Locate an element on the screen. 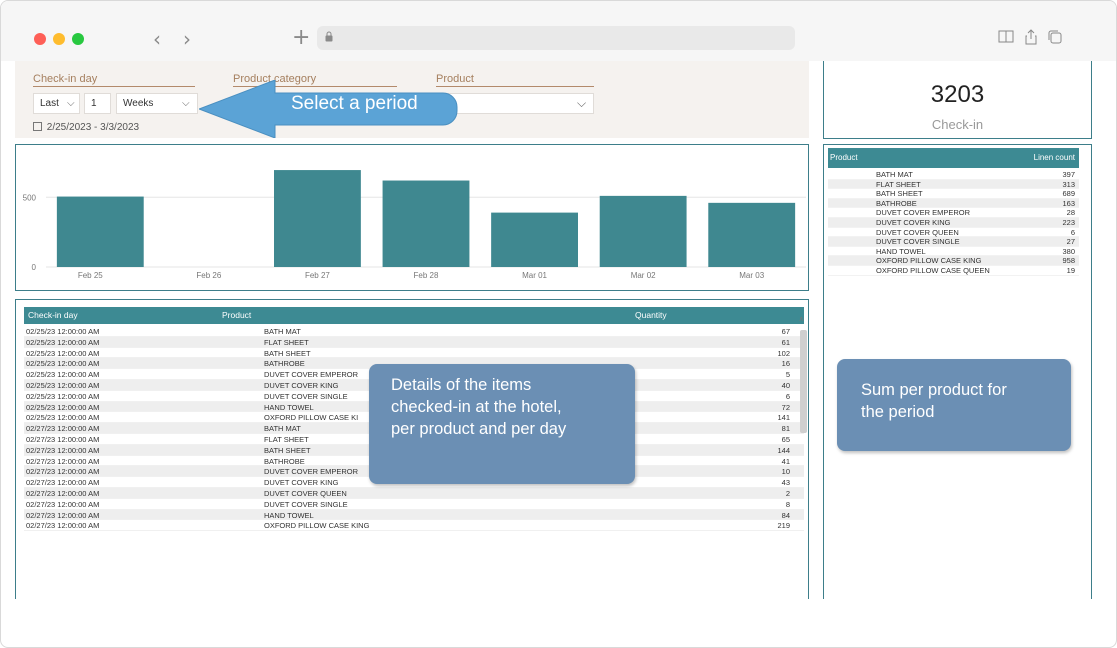  cell-product: FLAT SHEET is located at coordinates (286, 439).